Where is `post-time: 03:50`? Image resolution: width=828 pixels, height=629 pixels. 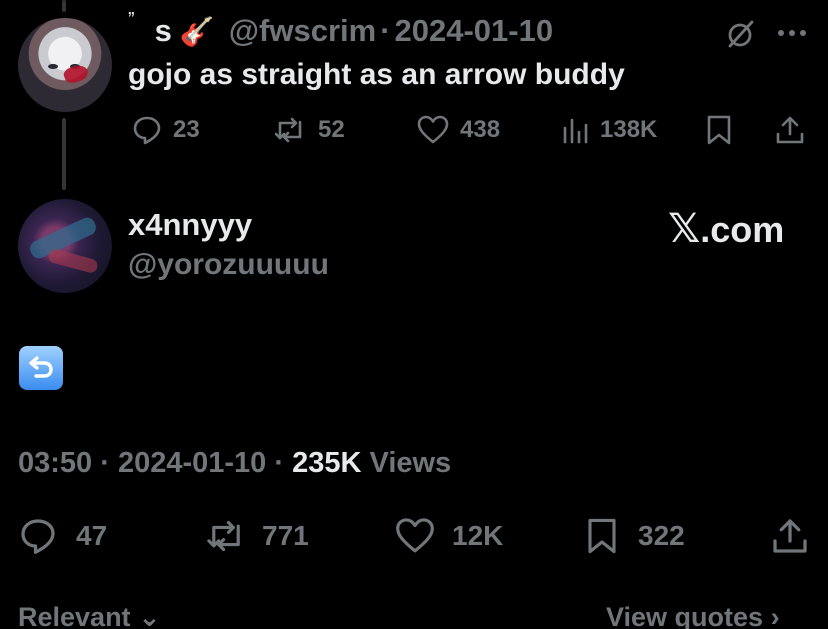
post-time: 03:50 is located at coordinates (55, 463).